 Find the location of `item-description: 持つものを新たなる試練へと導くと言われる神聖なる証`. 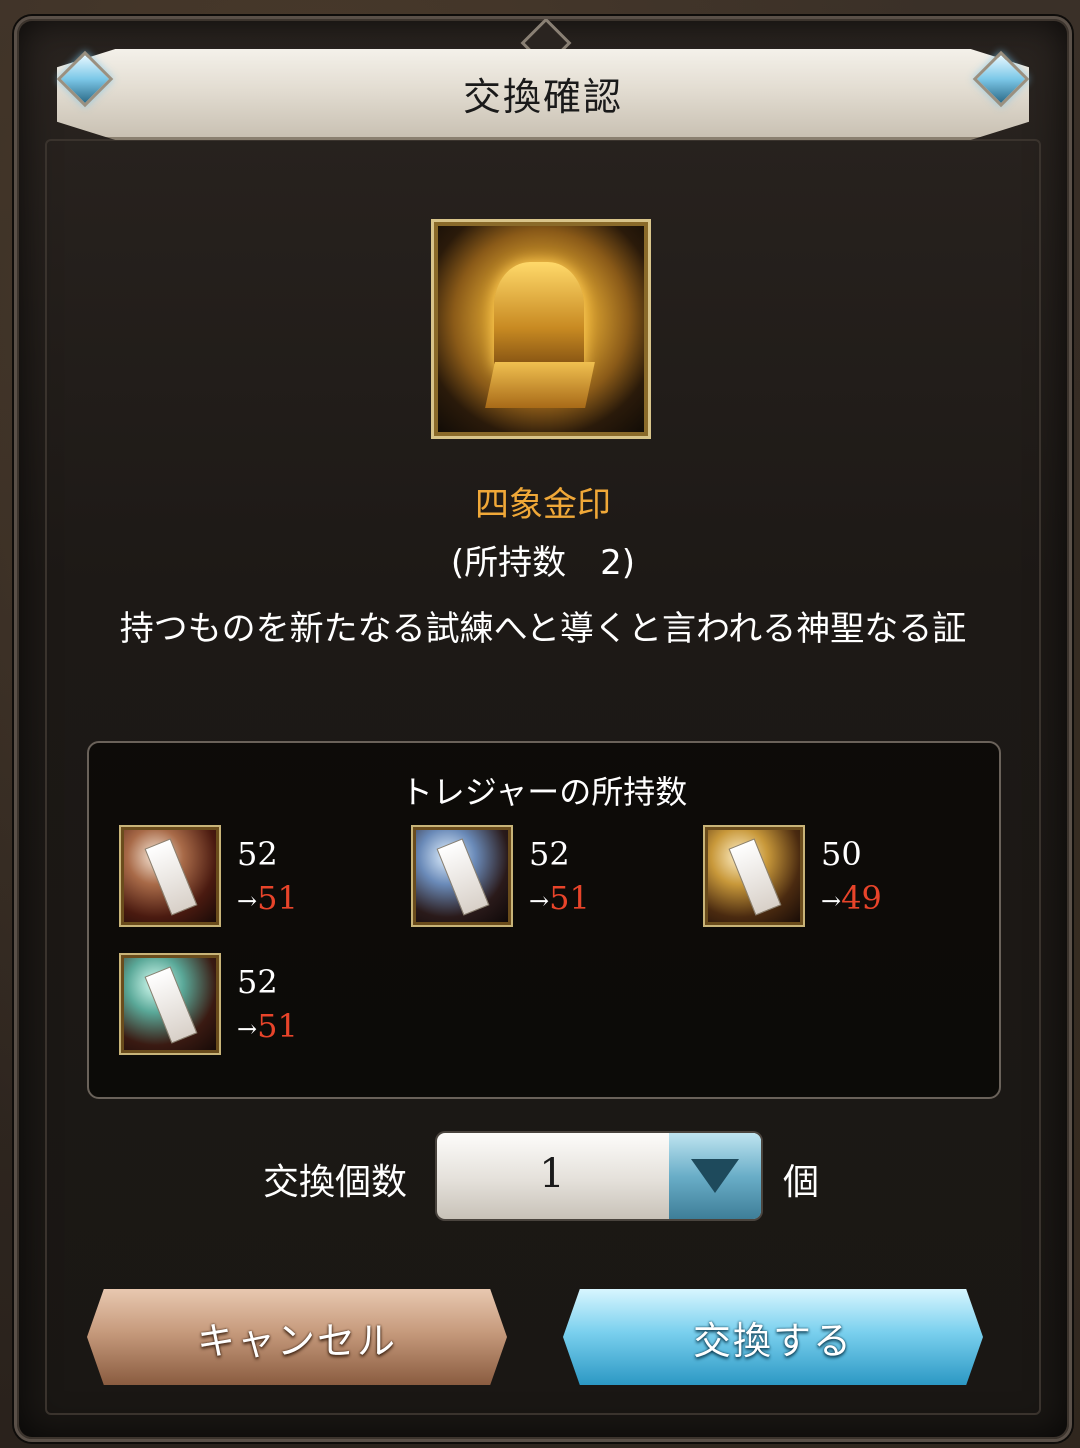

item-description: 持つものを新たなる試練へと導くと言われる神聖なる証 is located at coordinates (543, 629).